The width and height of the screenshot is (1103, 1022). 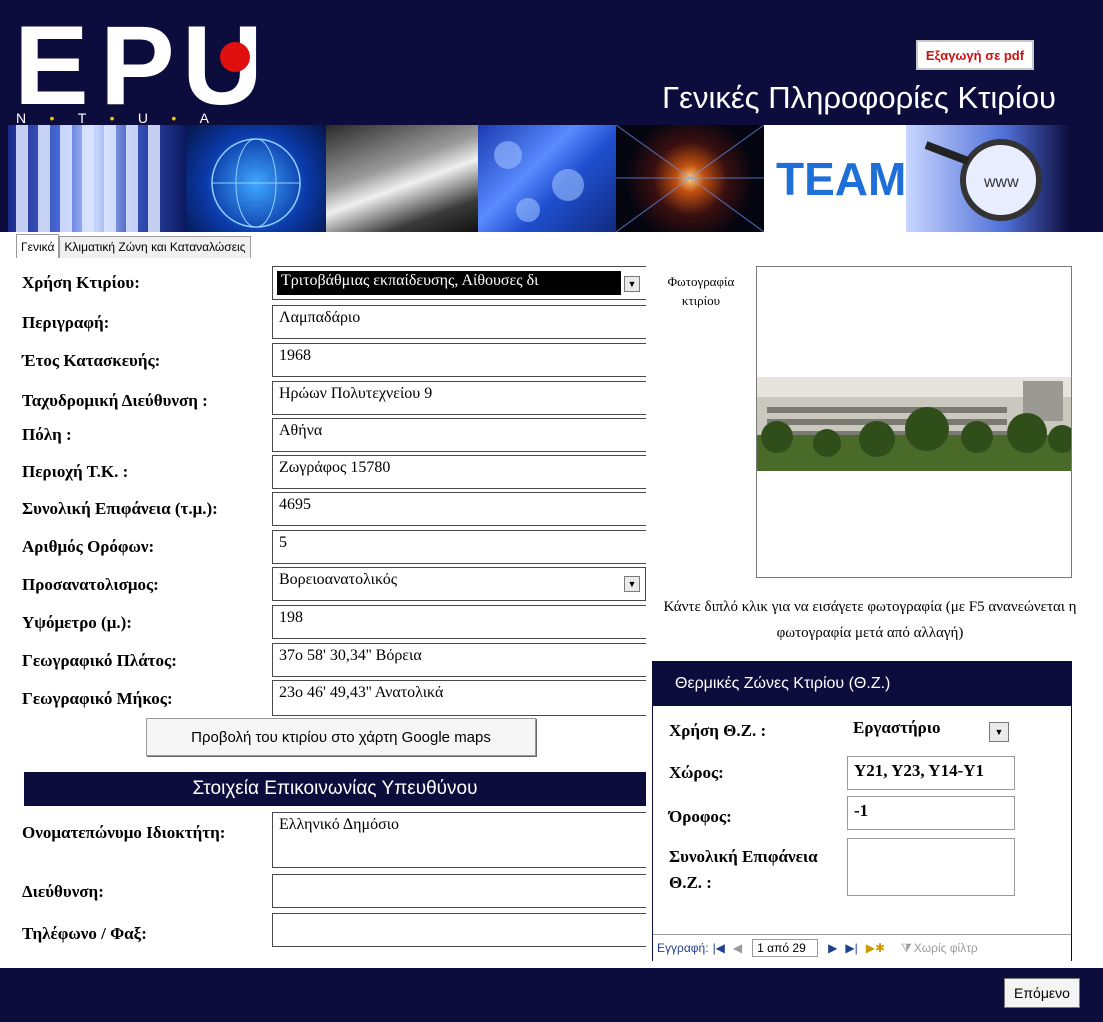 I want to click on first-record-icon: |◀, so click(x=719, y=948).